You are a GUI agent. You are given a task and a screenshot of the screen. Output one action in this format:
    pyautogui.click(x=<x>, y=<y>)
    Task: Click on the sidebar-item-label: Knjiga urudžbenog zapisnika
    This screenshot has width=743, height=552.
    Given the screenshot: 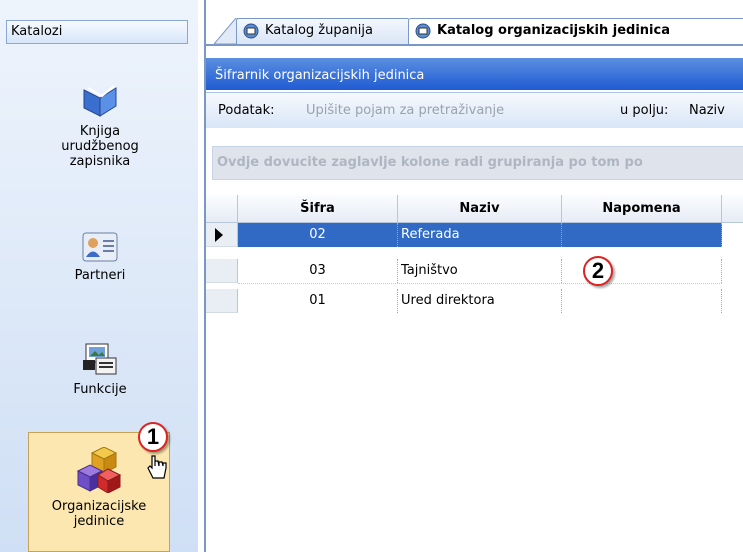 What is the action you would take?
    pyautogui.click(x=100, y=146)
    